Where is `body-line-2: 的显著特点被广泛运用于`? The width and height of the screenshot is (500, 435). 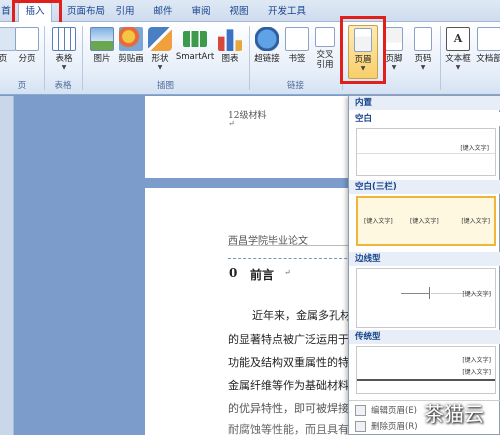 body-line-2: 的显著特点被广泛运用于 is located at coordinates (288, 339).